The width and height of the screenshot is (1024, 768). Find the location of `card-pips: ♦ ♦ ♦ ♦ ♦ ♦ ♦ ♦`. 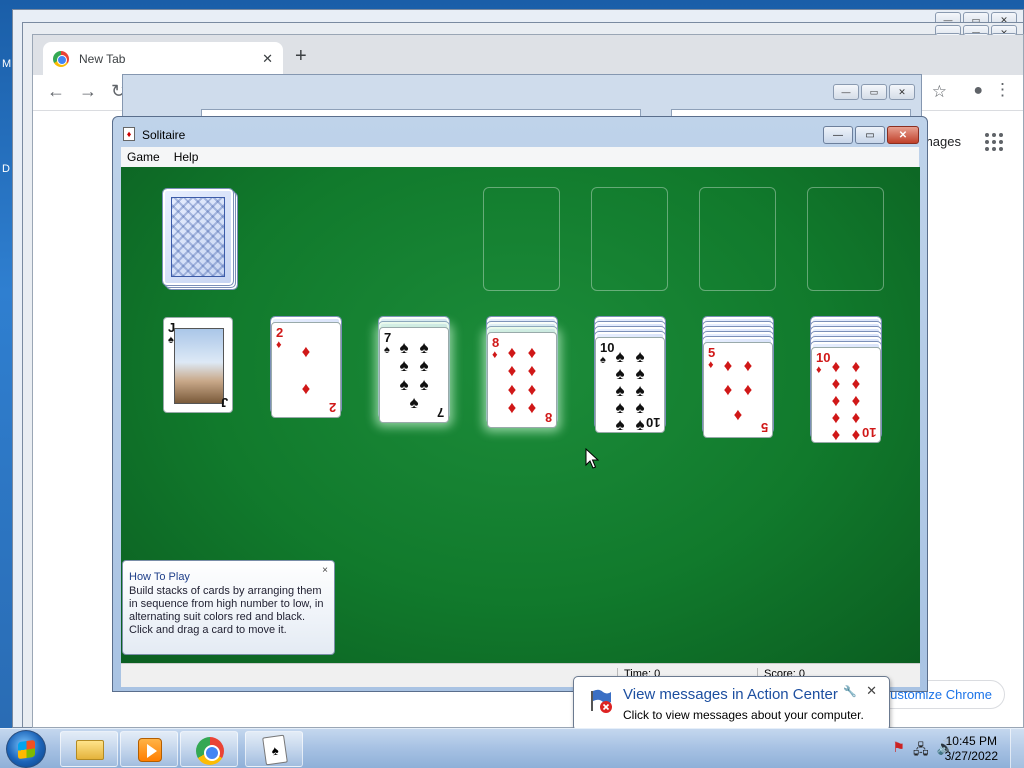

card-pips: ♦ ♦ ♦ ♦ ♦ ♦ ♦ ♦ is located at coordinates (522, 380).